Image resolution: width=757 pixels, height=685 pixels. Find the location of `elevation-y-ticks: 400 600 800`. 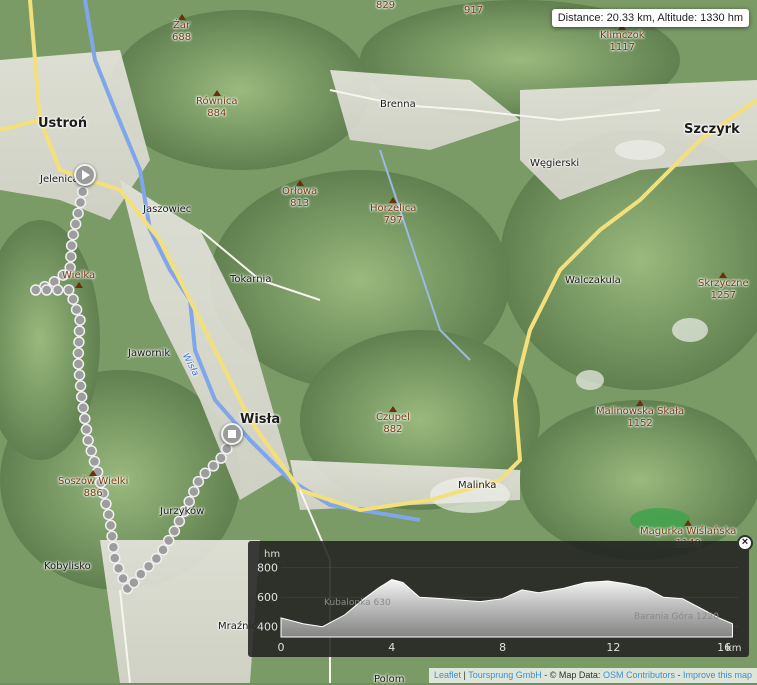

elevation-y-ticks: 400 600 800 is located at coordinates (267, 598).